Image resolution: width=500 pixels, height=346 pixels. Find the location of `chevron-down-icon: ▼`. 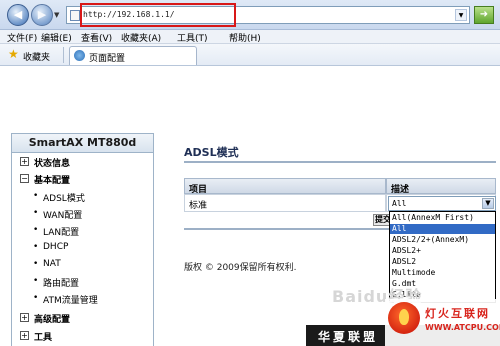

chevron-down-icon: ▼ is located at coordinates (488, 203).